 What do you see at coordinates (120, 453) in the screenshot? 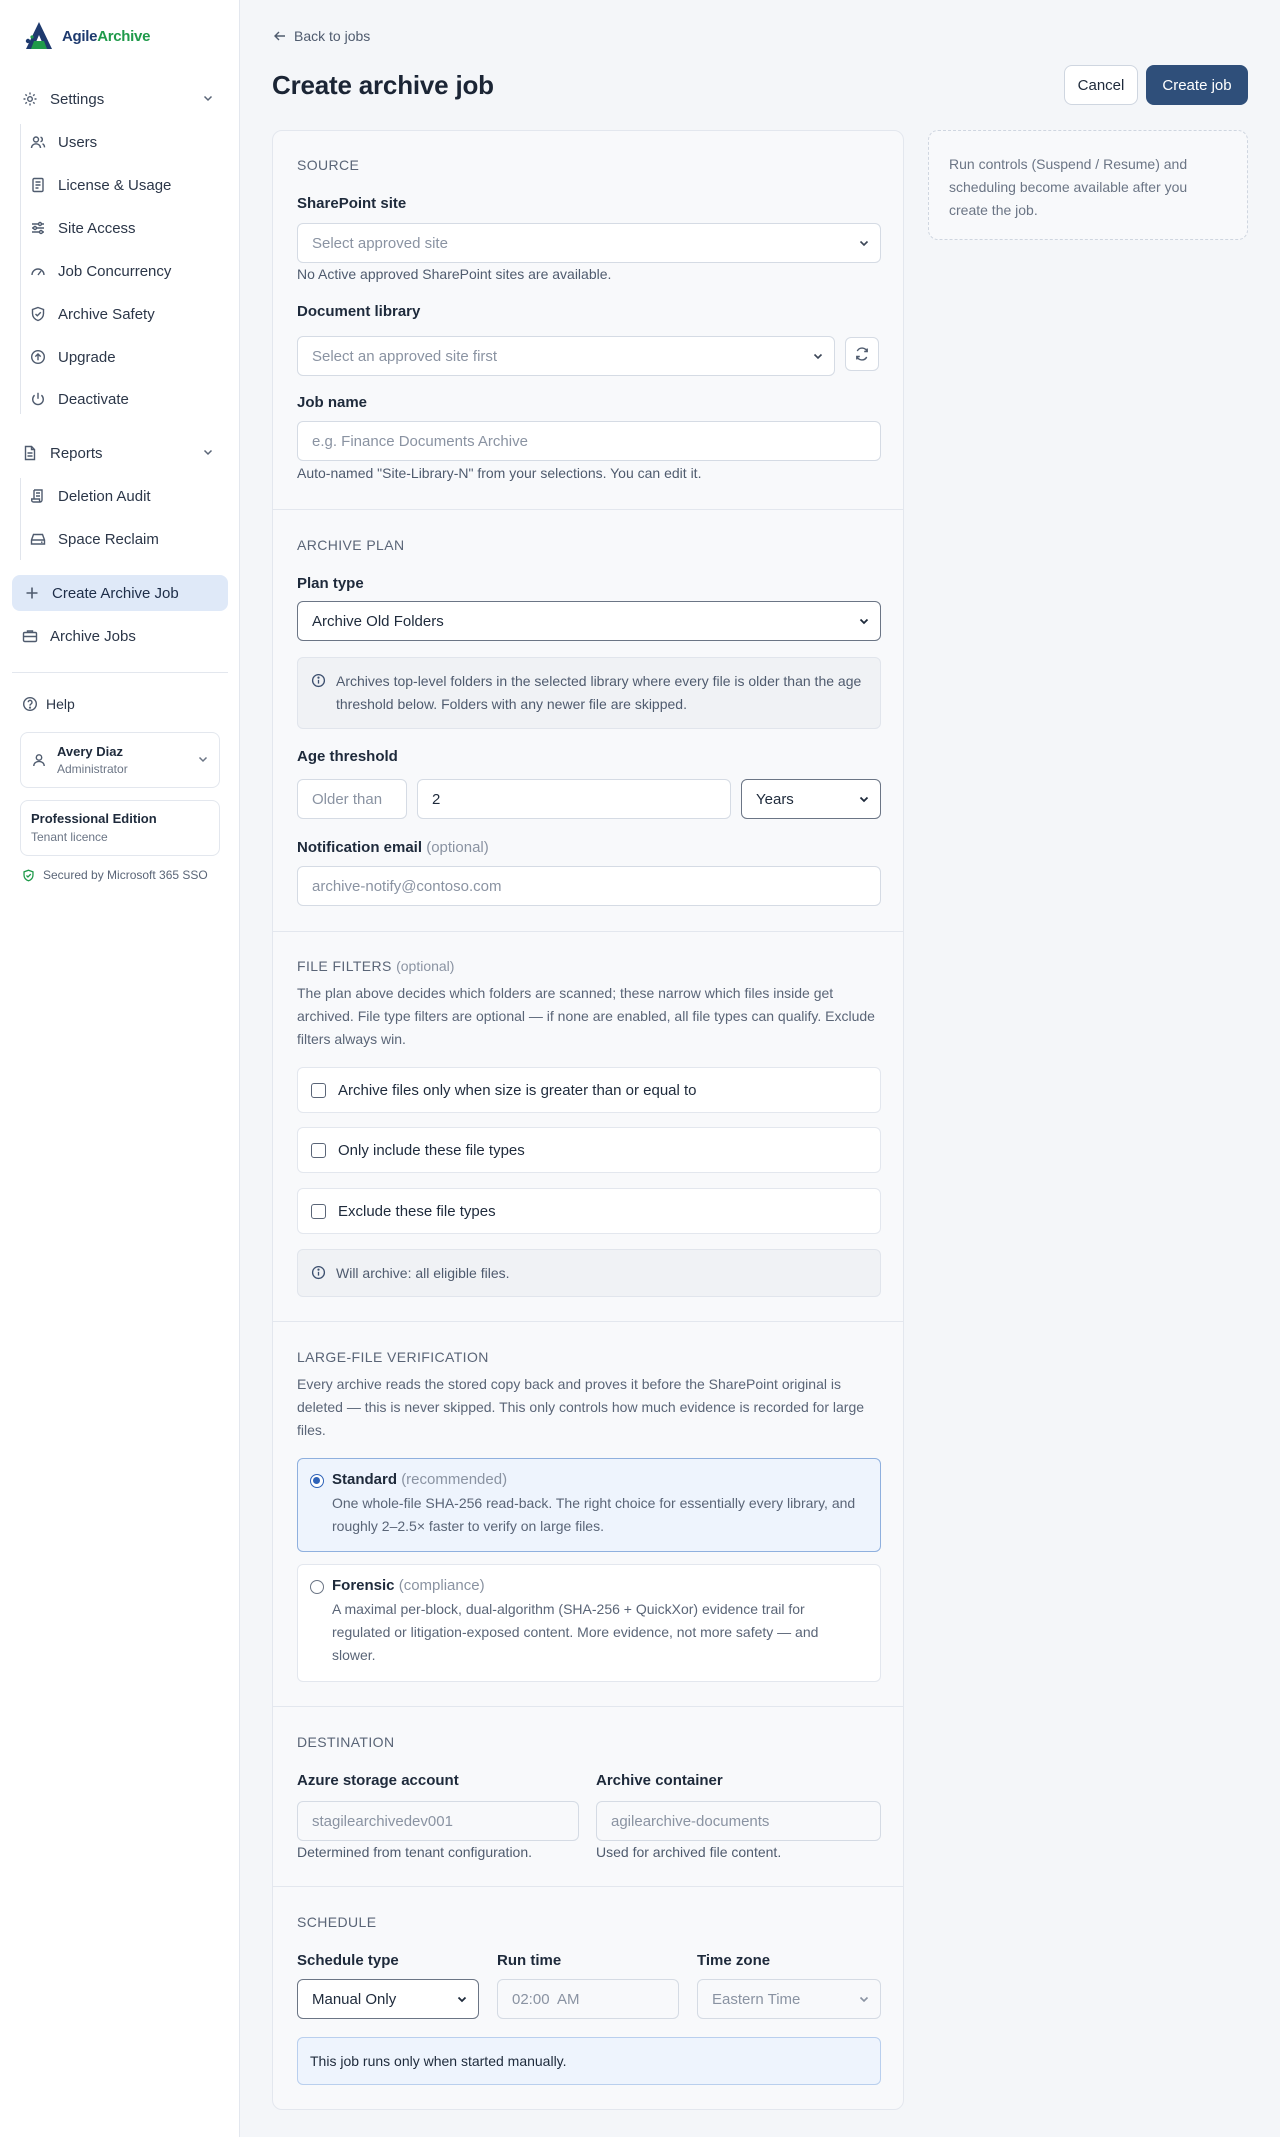
I see `nav-group-reports: Reports` at bounding box center [120, 453].